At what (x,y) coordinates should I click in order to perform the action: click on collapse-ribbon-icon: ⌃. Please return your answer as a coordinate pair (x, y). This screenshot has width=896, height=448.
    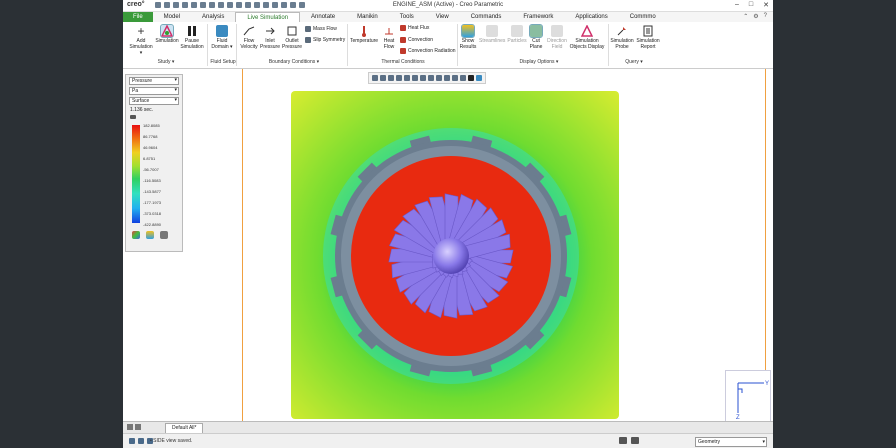
    Looking at the image, I should click on (745, 16).